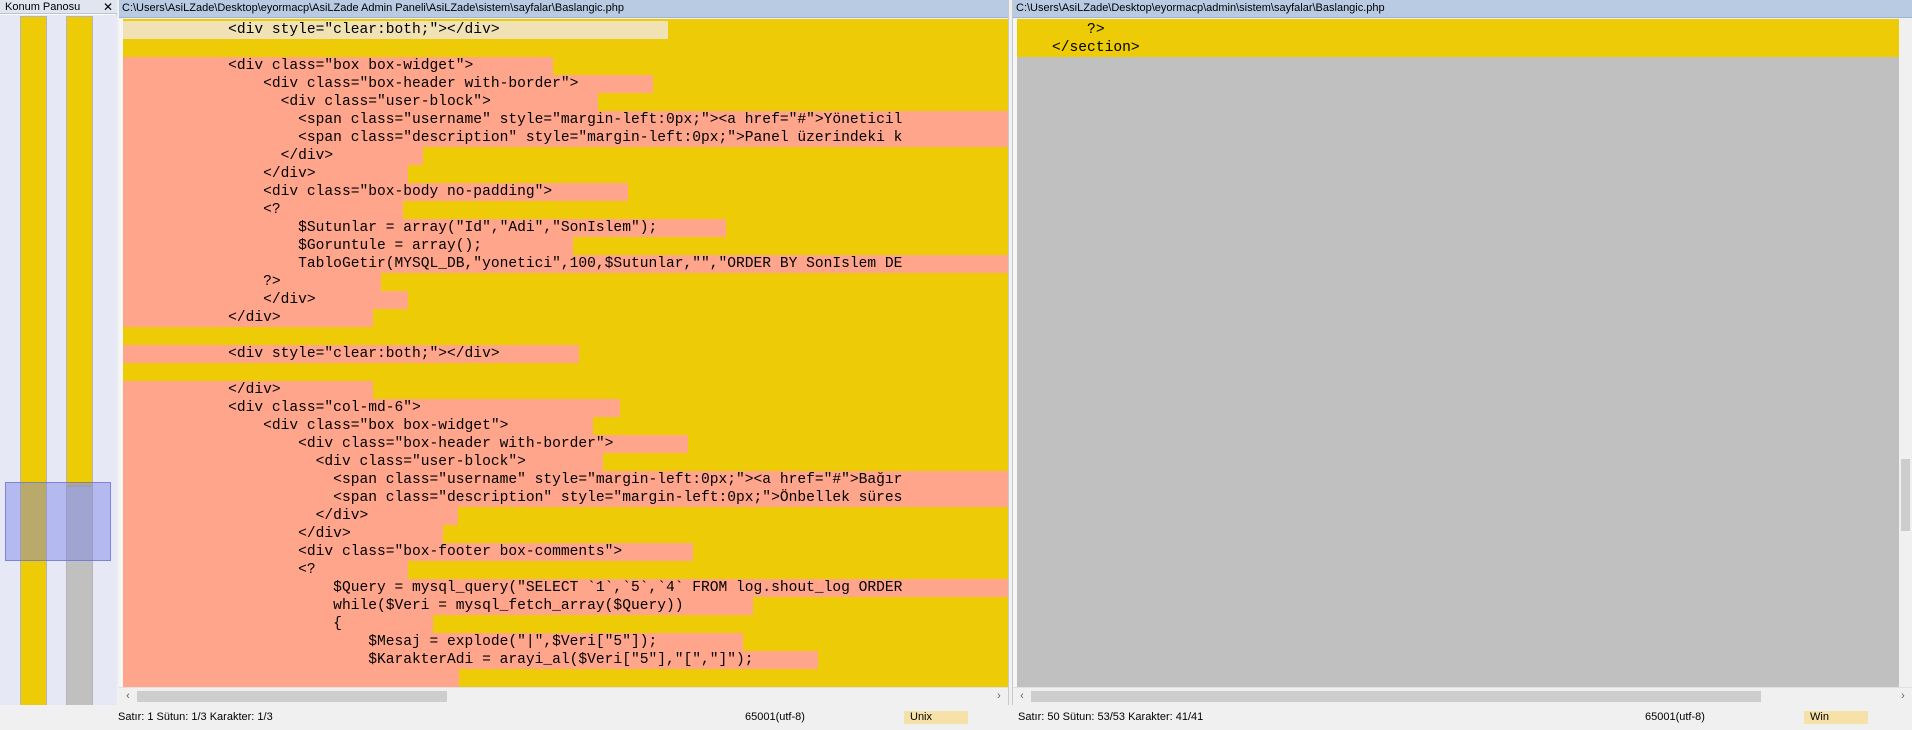 The height and width of the screenshot is (730, 1912). I want to click on left-code-line: while($Veri = mysql_fetch_array($Query)), so click(403, 606).